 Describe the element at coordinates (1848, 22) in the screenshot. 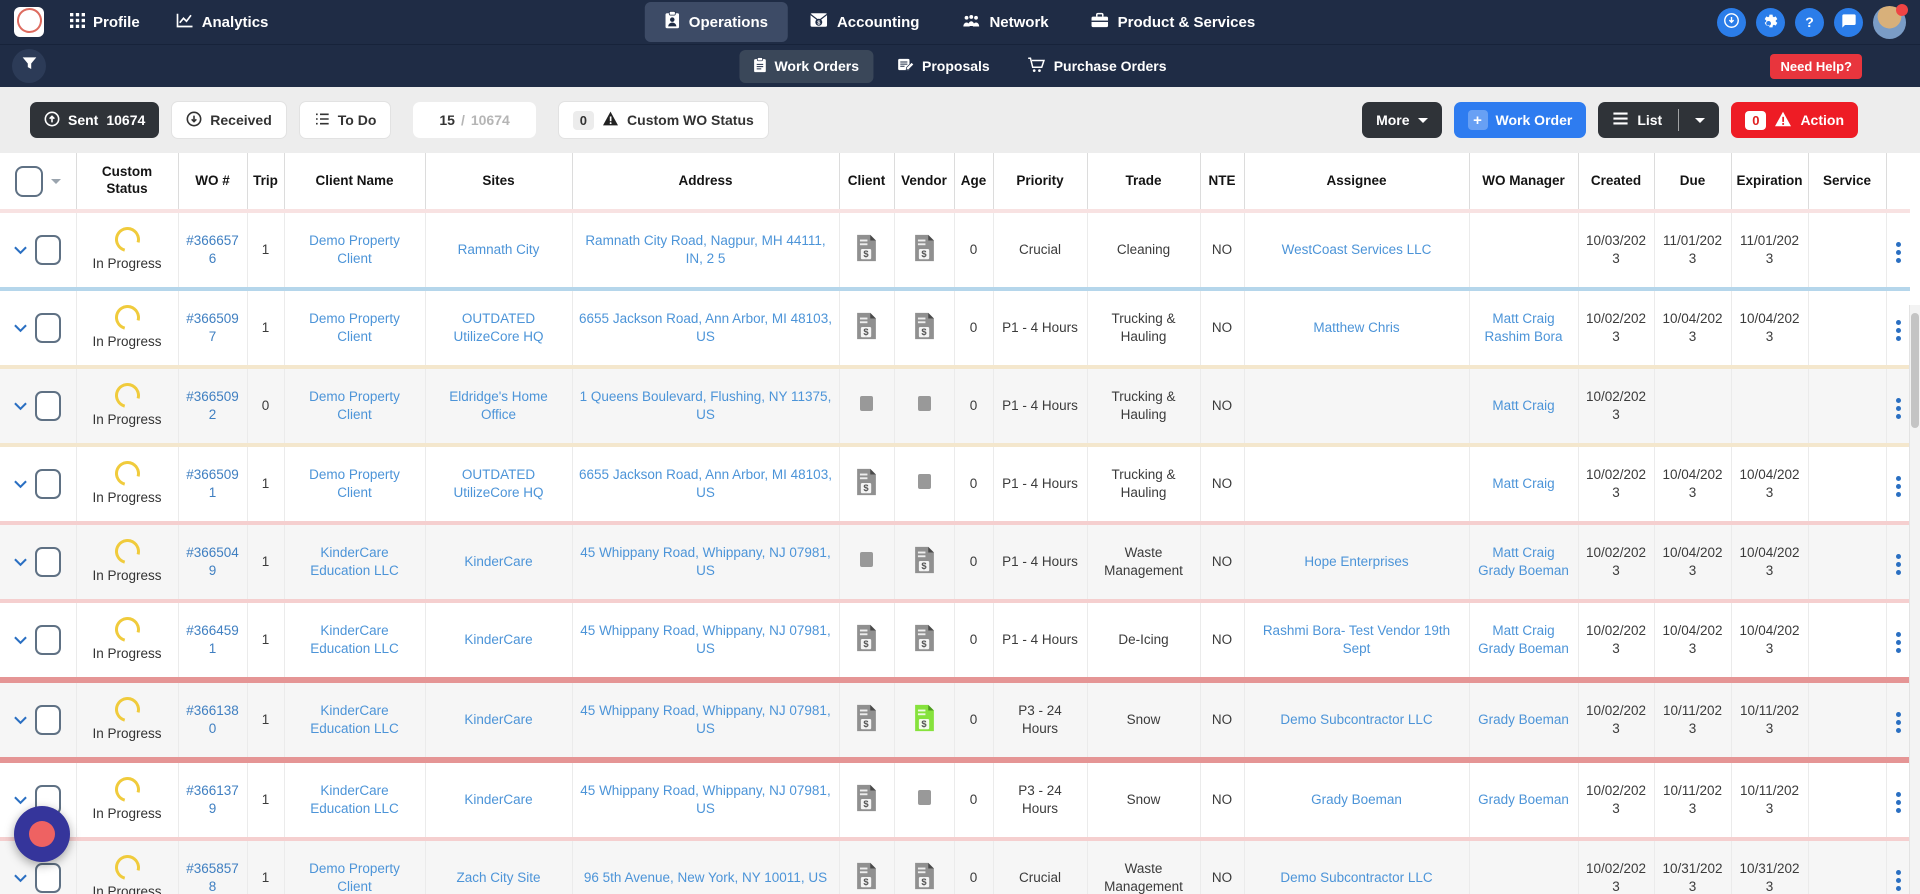

I see `chat-button` at that location.